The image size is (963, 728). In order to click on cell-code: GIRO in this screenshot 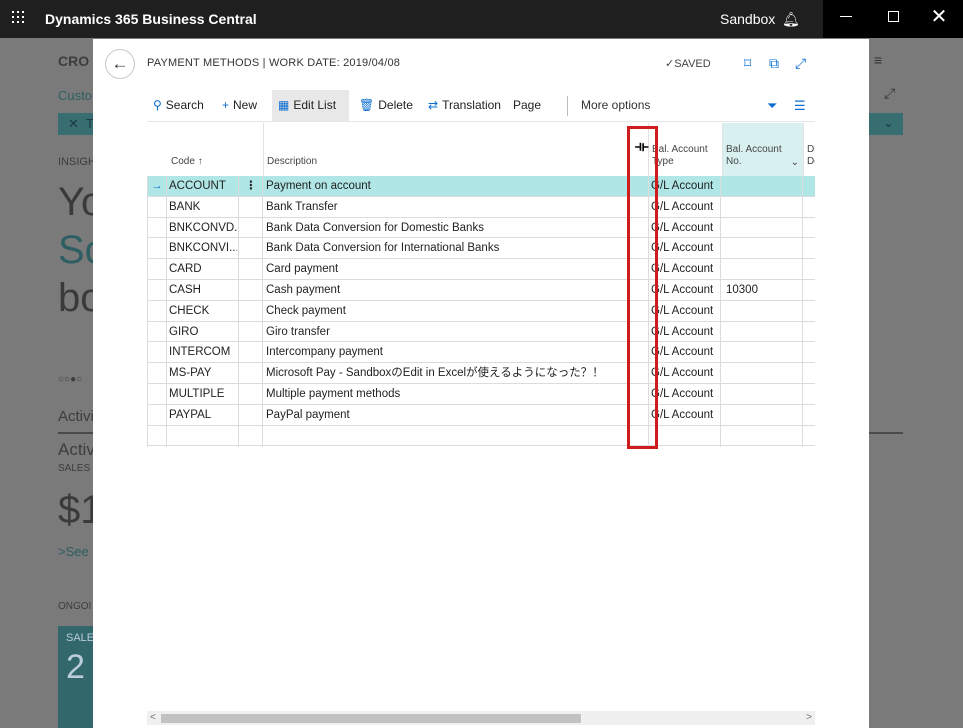, I will do `click(203, 332)`.